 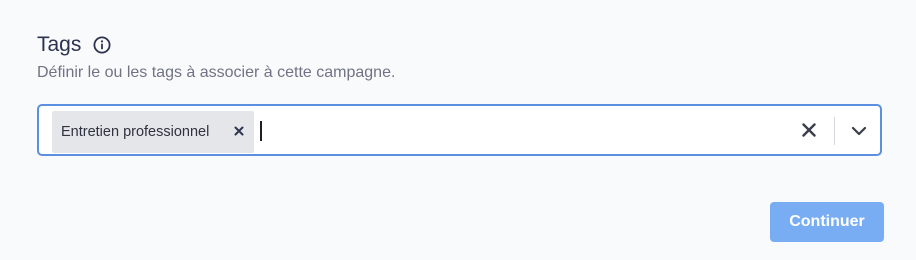 What do you see at coordinates (261, 131) in the screenshot?
I see `text-cursor` at bounding box center [261, 131].